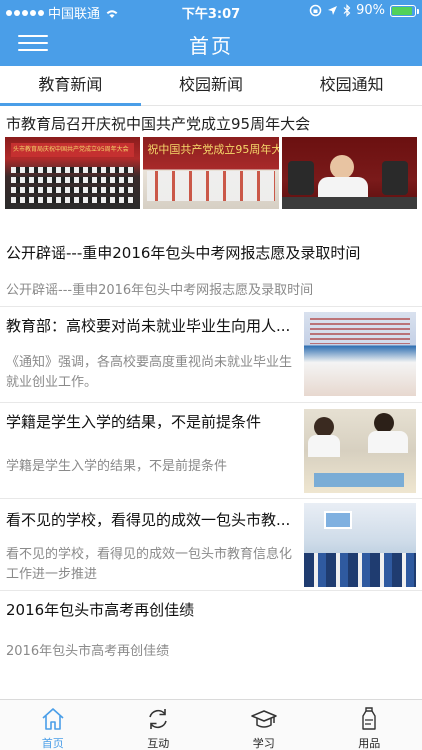 The height and width of the screenshot is (750, 422). Describe the element at coordinates (158, 719) in the screenshot. I see `refresh-icon` at that location.